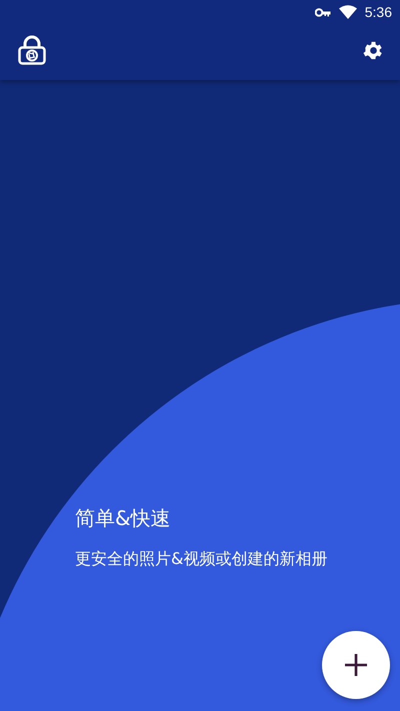 This screenshot has height=711, width=400. What do you see at coordinates (347, 12) in the screenshot?
I see `wifi-icon` at bounding box center [347, 12].